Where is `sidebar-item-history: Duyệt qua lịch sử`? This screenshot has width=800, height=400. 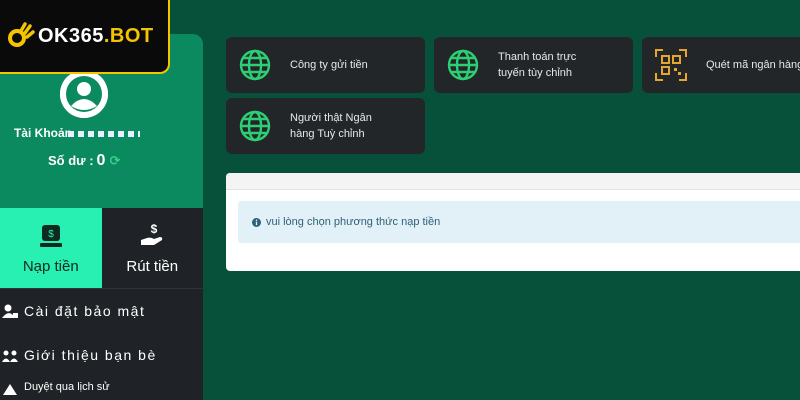
sidebar-item-history: Duyệt qua lịch sử is located at coordinates (101, 388).